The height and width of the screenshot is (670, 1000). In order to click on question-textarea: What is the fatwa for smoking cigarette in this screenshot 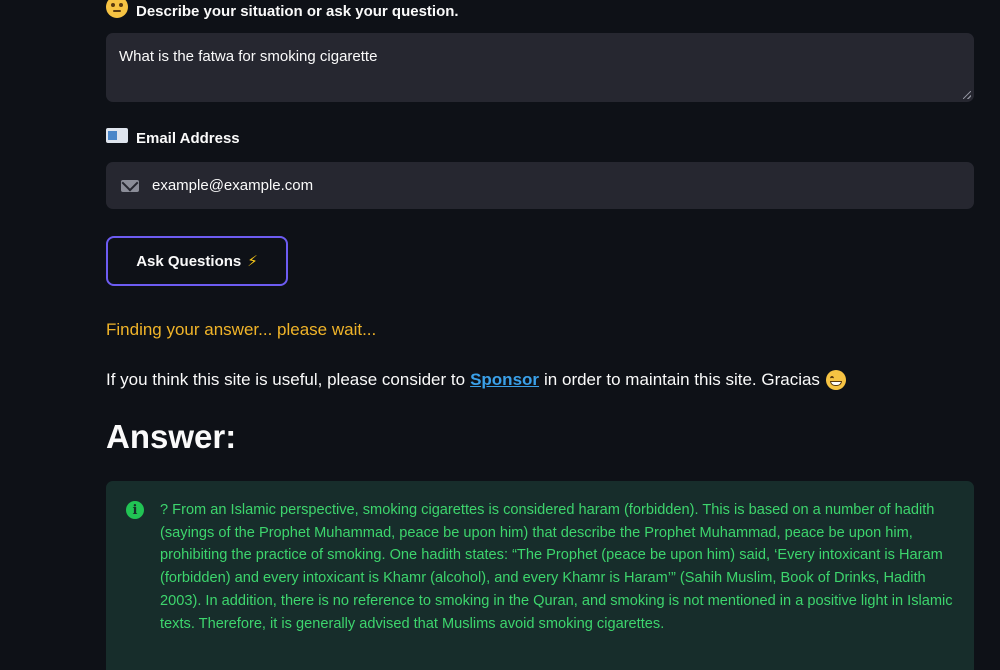, I will do `click(540, 67)`.